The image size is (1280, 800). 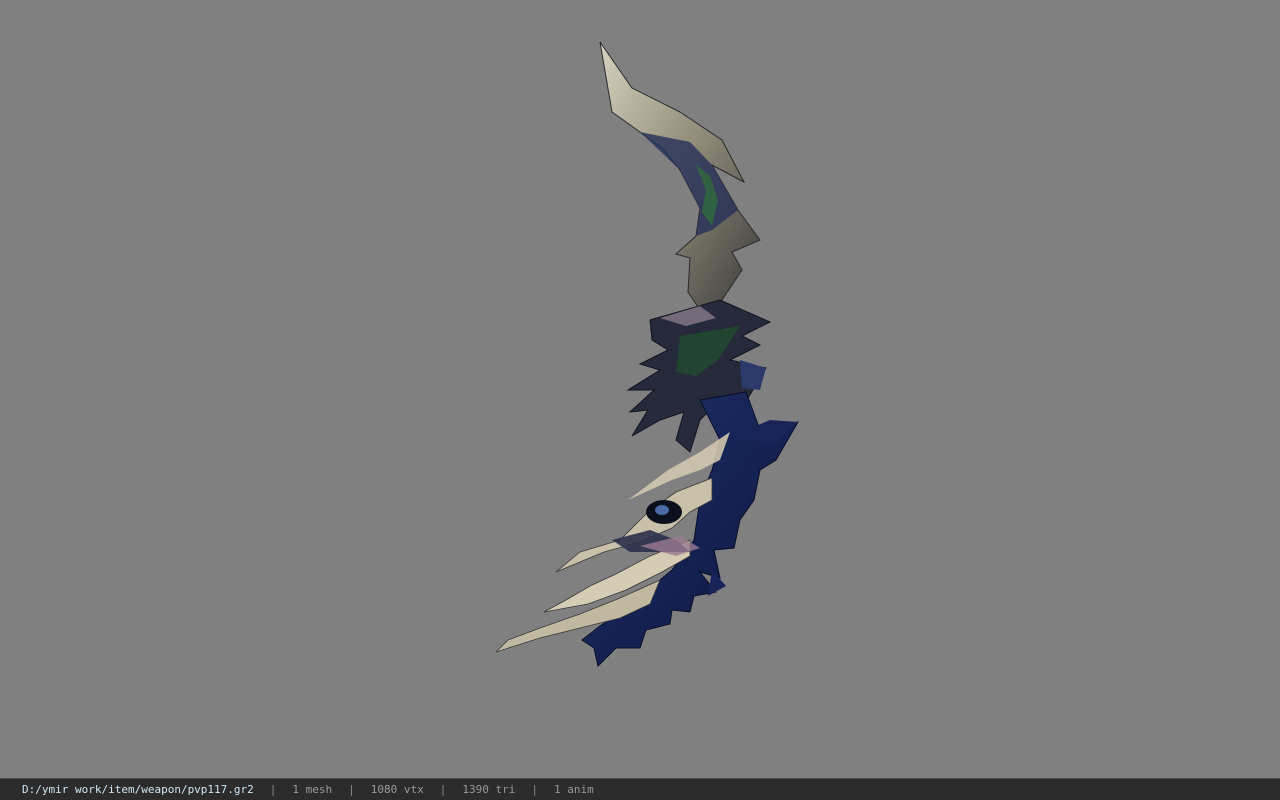 I want to click on mesh-count-label: 1 mesh, so click(x=312, y=789).